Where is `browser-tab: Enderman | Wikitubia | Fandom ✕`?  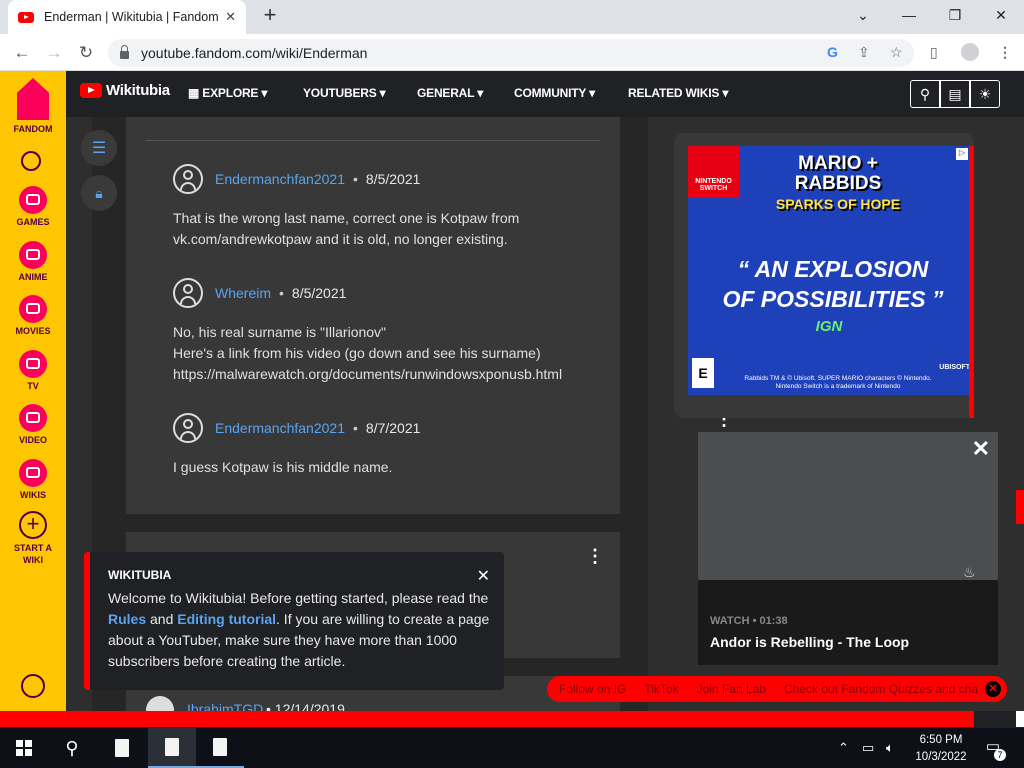
browser-tab: Enderman | Wikitubia | Fandom ✕ is located at coordinates (127, 17).